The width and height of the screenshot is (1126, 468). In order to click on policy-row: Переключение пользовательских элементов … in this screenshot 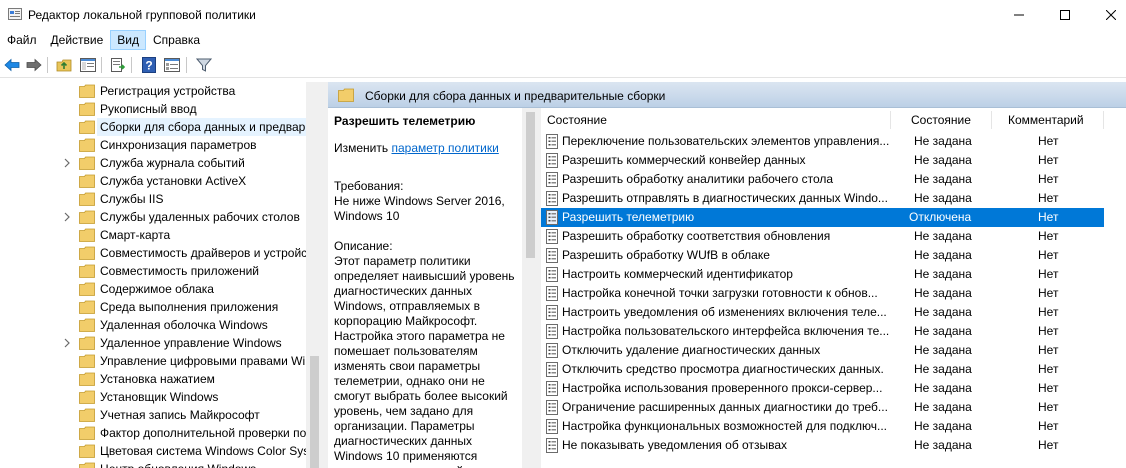, I will do `click(822, 141)`.